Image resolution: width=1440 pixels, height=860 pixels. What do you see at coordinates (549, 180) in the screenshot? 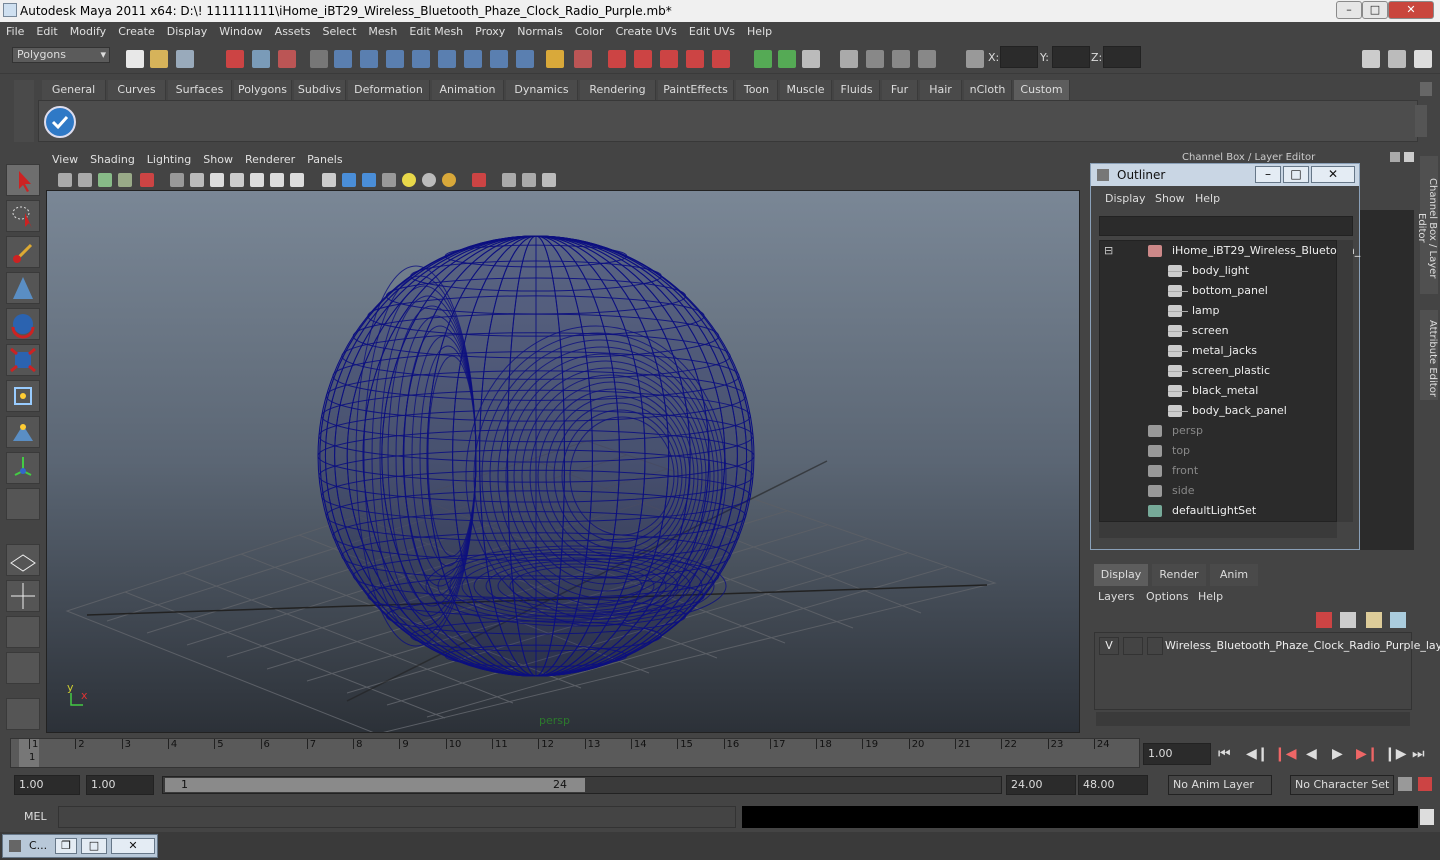
I see `hardware-texturing-icon` at bounding box center [549, 180].